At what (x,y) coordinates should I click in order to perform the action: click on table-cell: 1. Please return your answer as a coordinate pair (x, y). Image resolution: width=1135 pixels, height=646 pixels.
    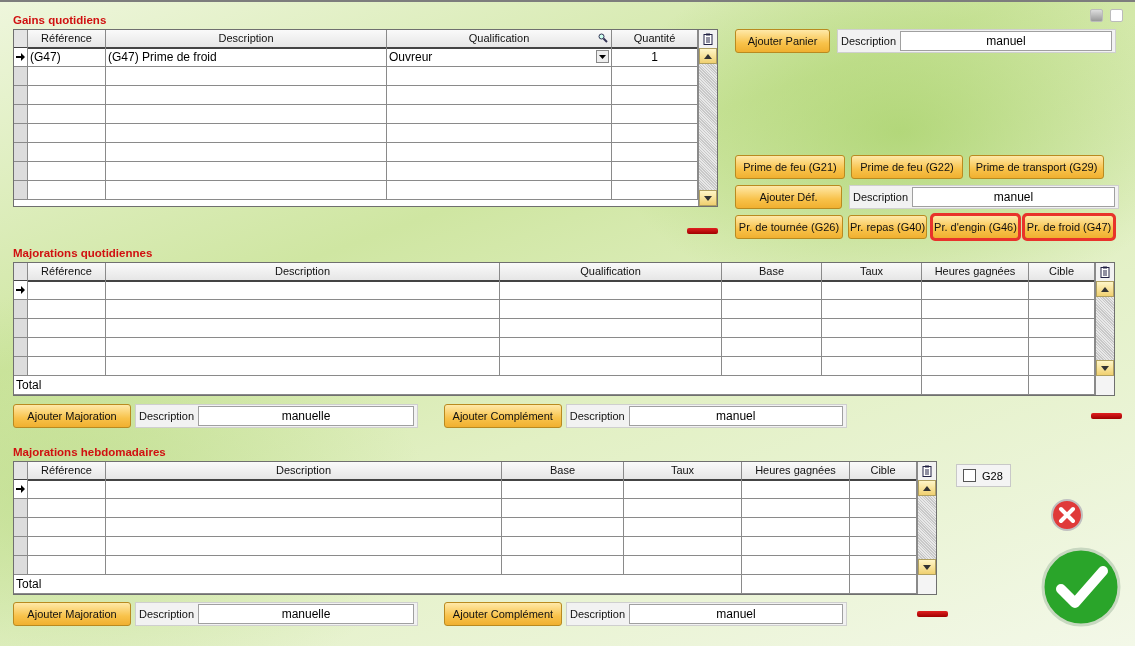
    Looking at the image, I should click on (655, 57).